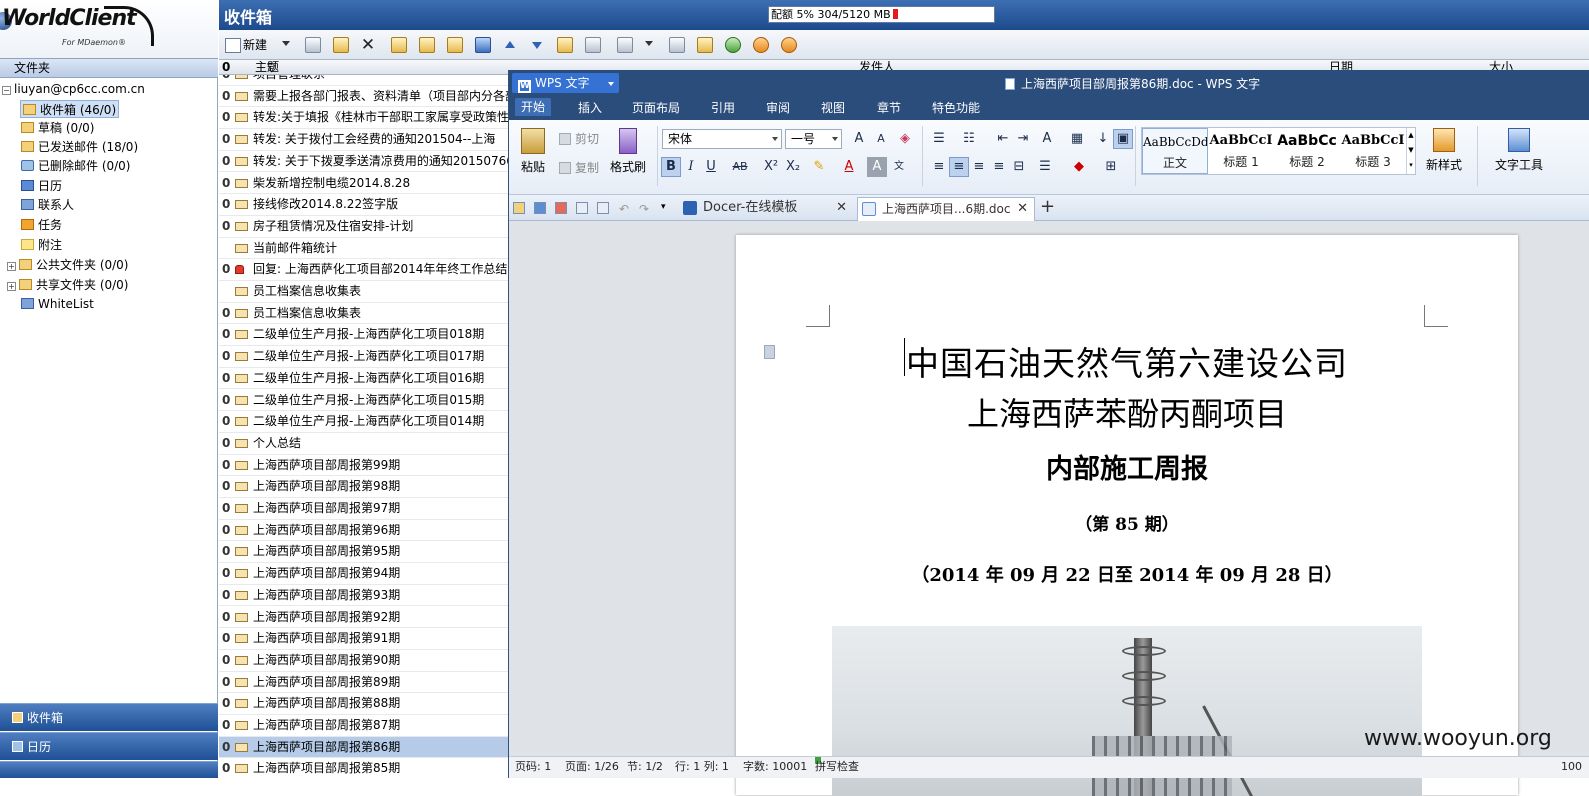 This screenshot has width=1589, height=796. What do you see at coordinates (565, 45) in the screenshot?
I see `mark-read-icon` at bounding box center [565, 45].